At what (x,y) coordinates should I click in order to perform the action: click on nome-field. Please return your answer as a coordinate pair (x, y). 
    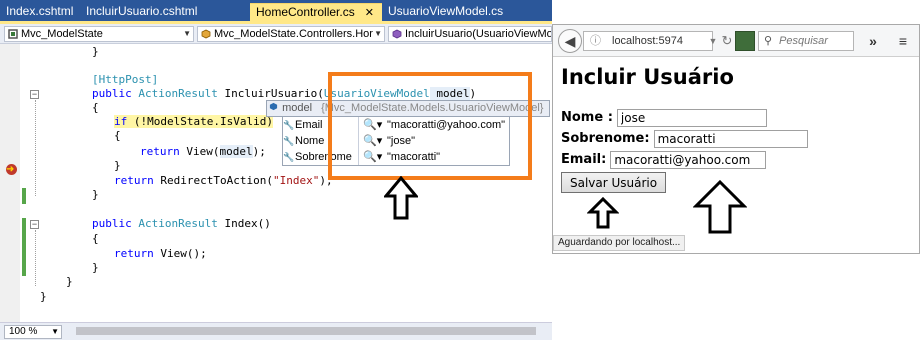
    Looking at the image, I should click on (691, 117).